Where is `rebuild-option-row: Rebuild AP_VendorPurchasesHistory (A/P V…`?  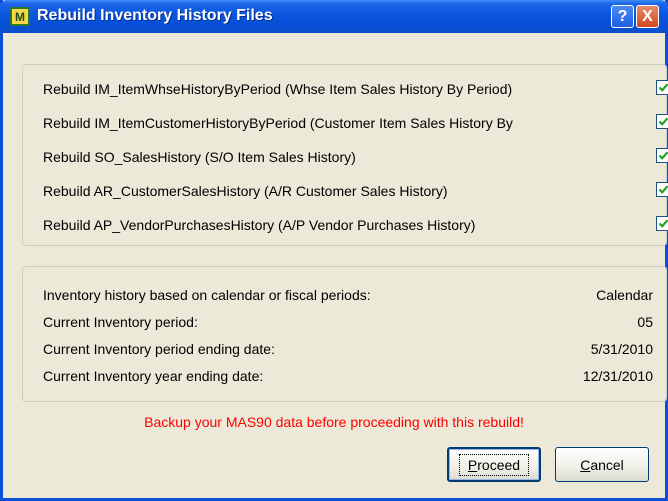
rebuild-option-row: Rebuild AP_VendorPurchasesHistory (A/P V… is located at coordinates (355, 225).